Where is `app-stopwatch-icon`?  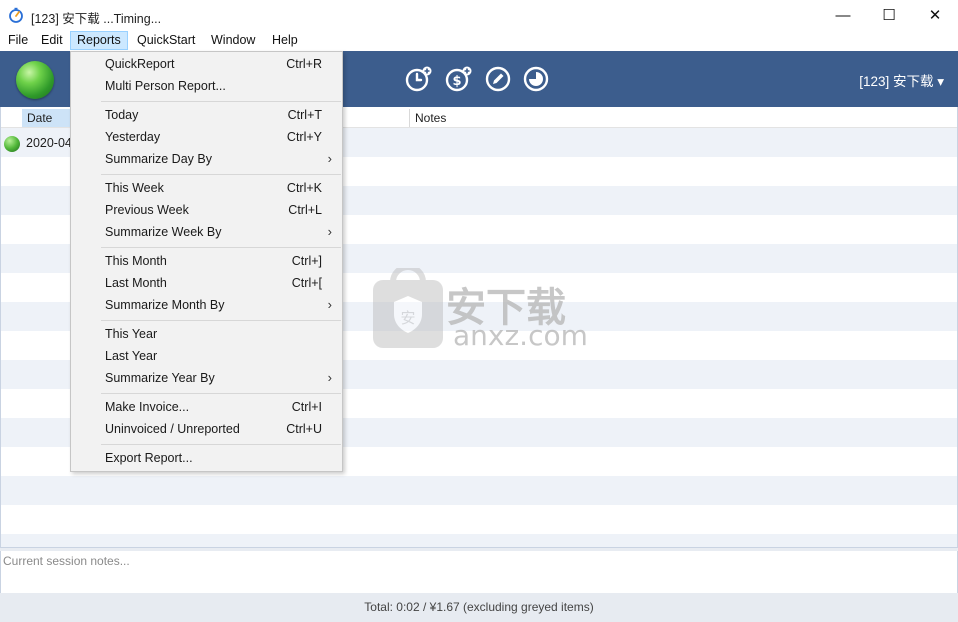 app-stopwatch-icon is located at coordinates (16, 15).